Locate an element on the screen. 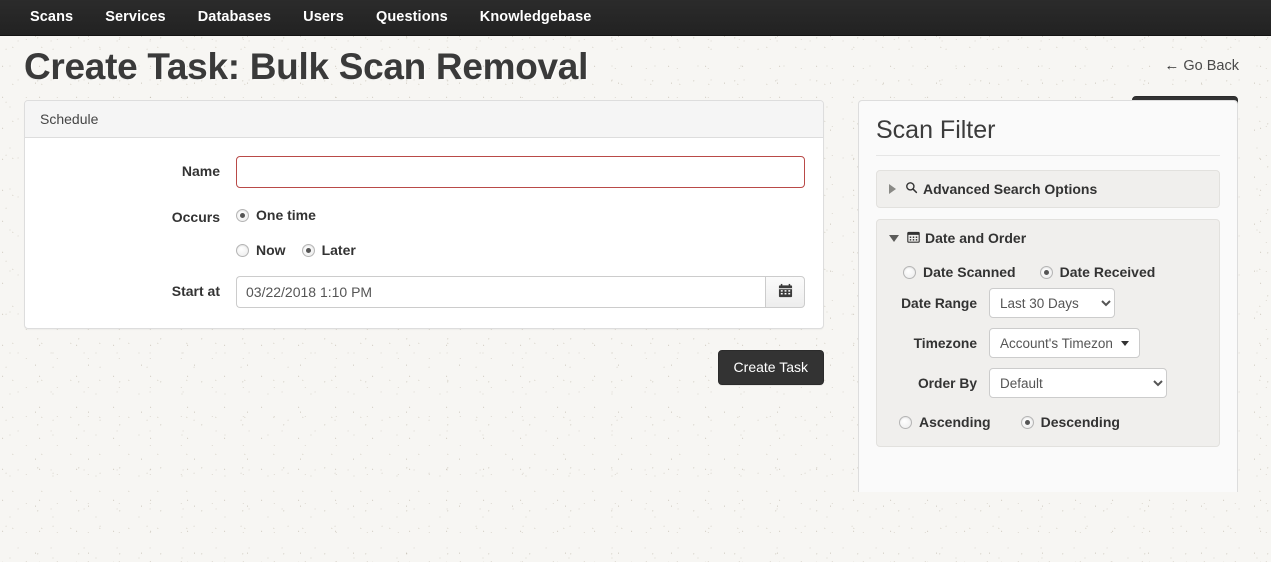 This screenshot has height=562, width=1271. radio-date-scanned-icon is located at coordinates (909, 272).